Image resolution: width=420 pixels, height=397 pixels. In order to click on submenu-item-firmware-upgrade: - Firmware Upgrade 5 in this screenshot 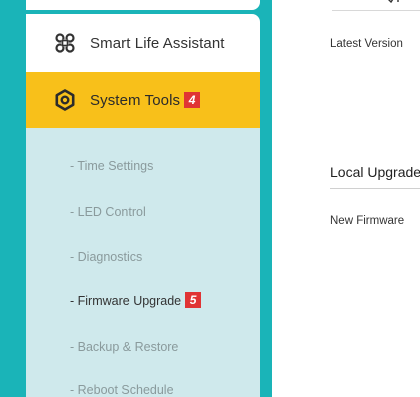, I will do `click(136, 300)`.